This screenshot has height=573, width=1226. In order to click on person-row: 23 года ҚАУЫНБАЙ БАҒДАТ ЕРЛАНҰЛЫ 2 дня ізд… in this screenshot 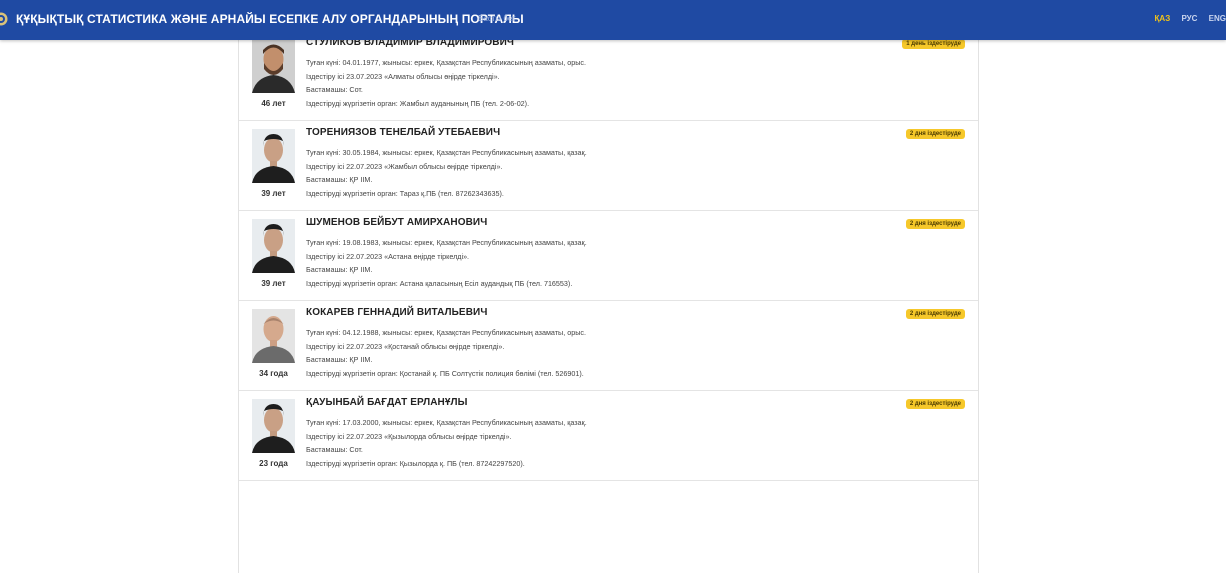, I will do `click(608, 435)`.